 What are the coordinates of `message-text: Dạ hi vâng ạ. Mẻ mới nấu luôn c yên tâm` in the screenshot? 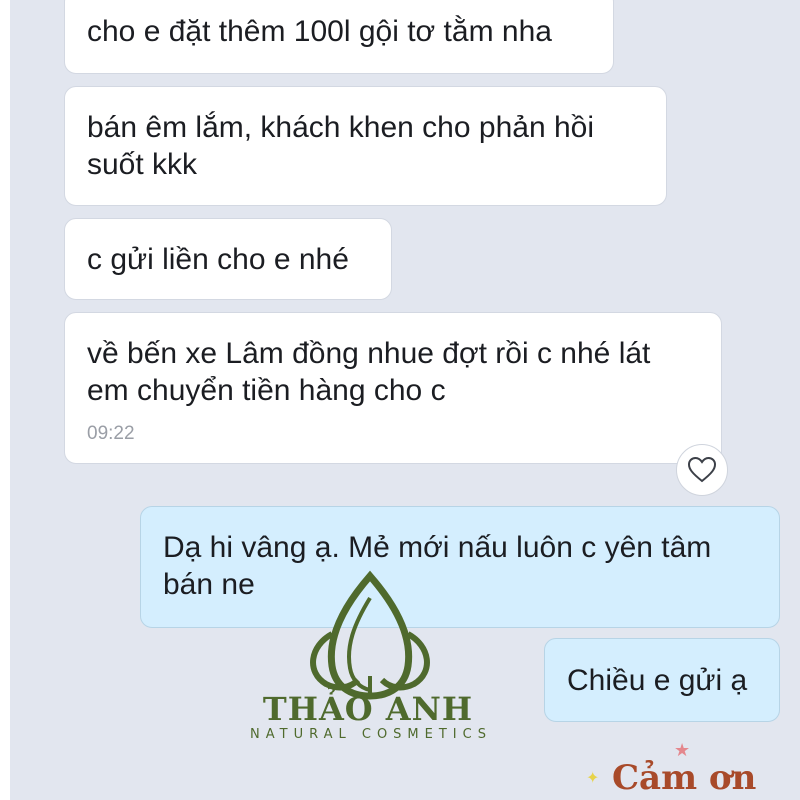 It's located at (437, 547).